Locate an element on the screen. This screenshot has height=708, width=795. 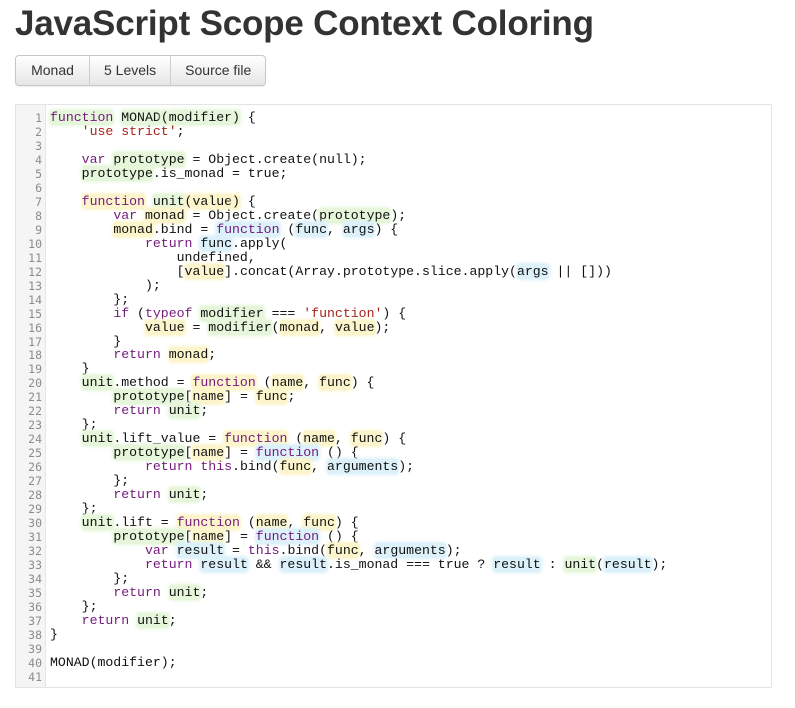
keyword-token: function is located at coordinates (82, 117).